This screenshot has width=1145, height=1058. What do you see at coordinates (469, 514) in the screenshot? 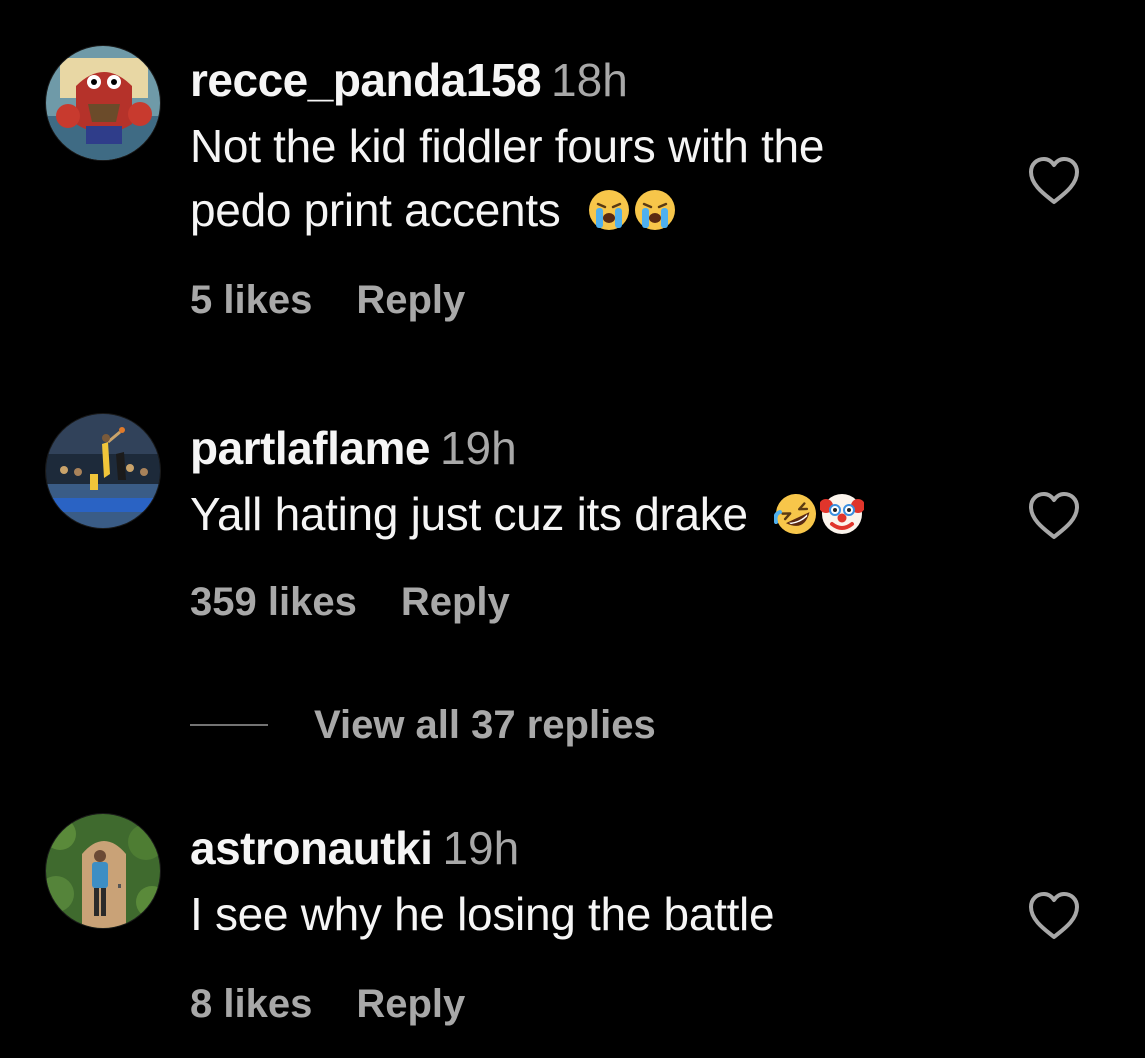
I see `comment-text-segment: Yall hating just cuz its drake` at bounding box center [469, 514].